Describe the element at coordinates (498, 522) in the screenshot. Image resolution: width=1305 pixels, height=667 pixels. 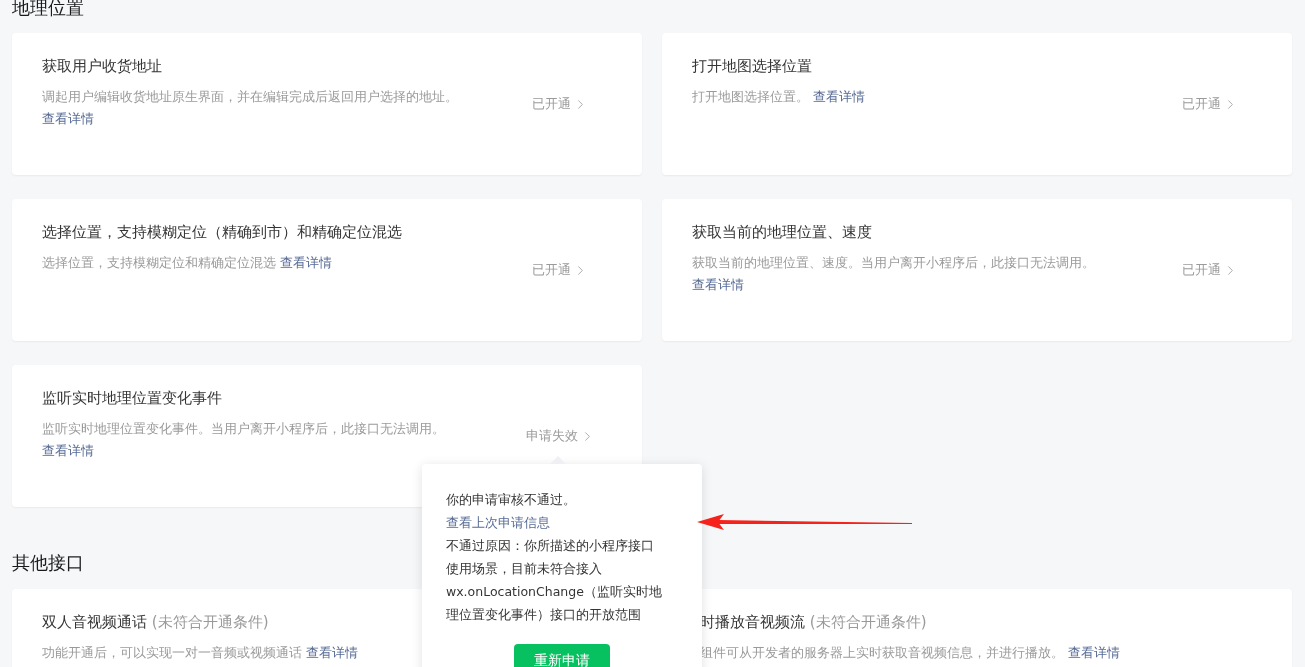
I see `last-application-link: 查看上次申请信息` at that location.